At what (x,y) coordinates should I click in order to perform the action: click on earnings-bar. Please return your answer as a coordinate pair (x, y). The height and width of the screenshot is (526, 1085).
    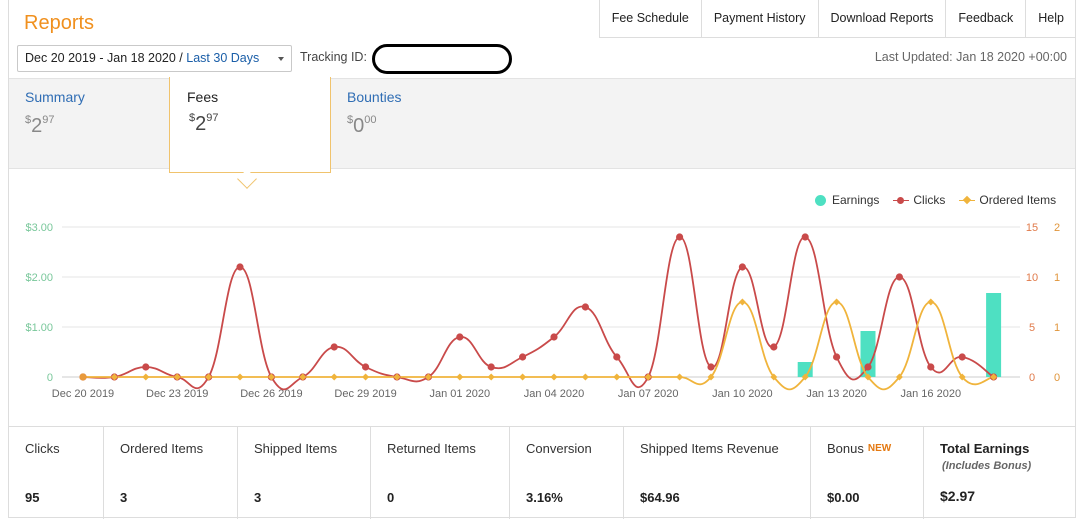
    Looking at the image, I should click on (994, 335).